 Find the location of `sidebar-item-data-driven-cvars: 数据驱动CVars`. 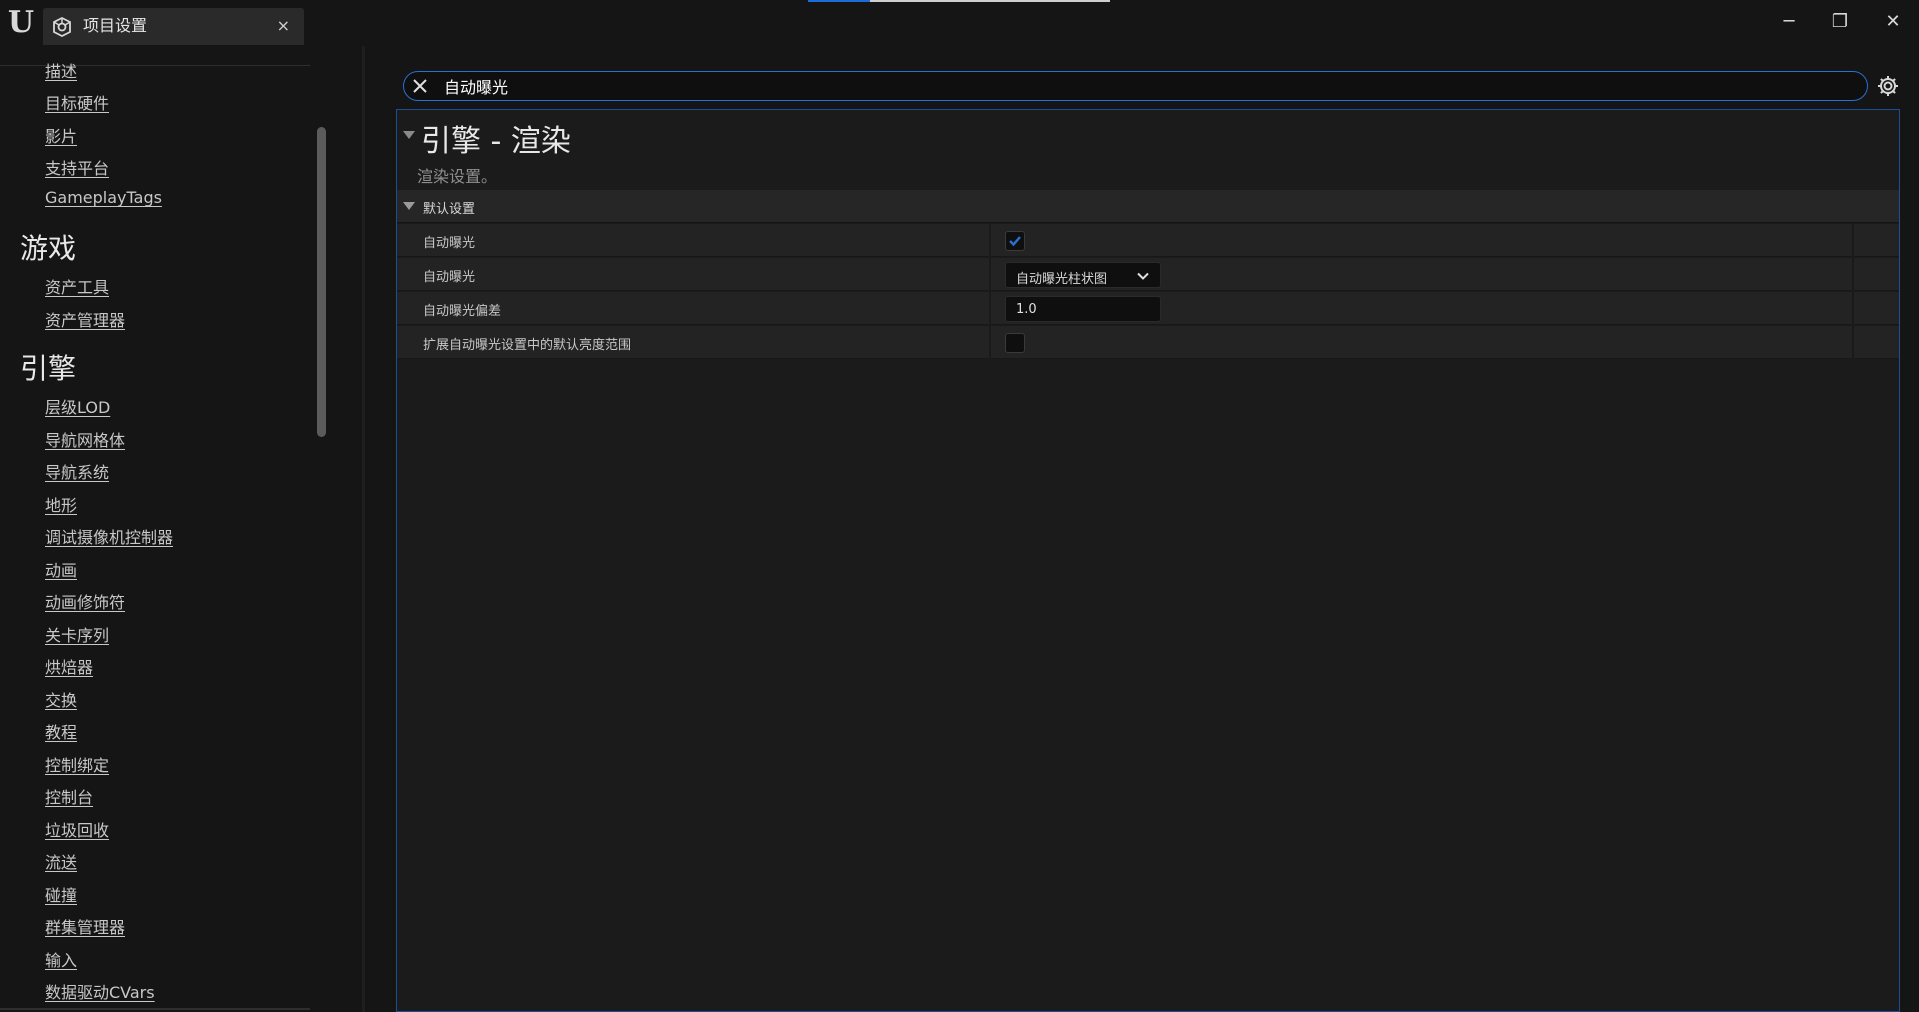

sidebar-item-data-driven-cvars: 数据驱动CVars is located at coordinates (100, 991).